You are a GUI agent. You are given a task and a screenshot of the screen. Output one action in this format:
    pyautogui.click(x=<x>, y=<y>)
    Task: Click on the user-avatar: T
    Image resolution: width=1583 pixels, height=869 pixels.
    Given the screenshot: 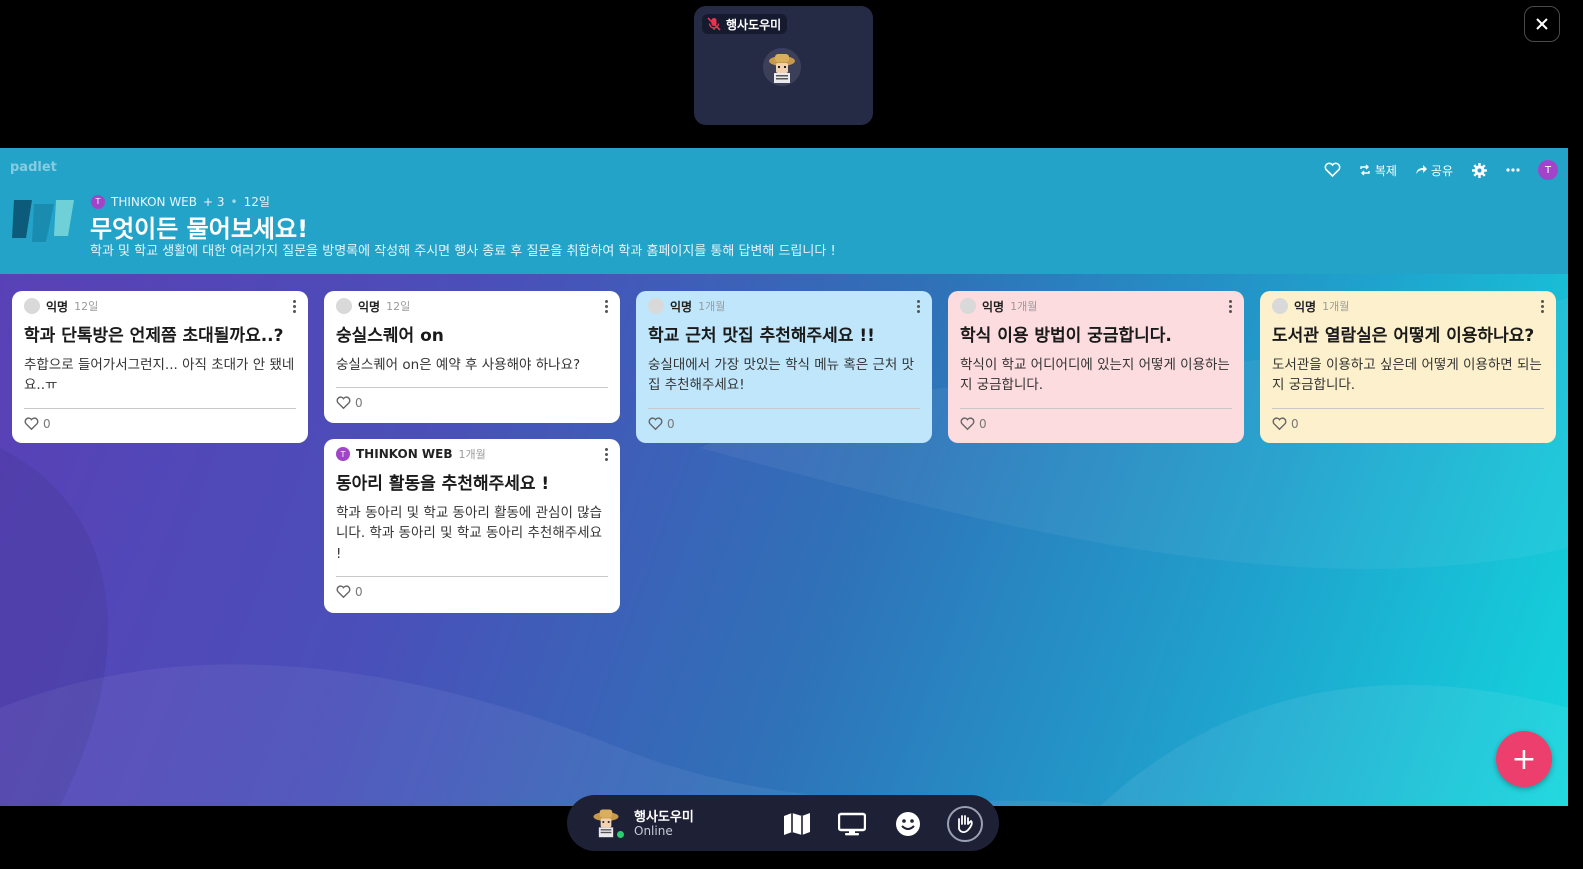 What is the action you would take?
    pyautogui.click(x=1548, y=170)
    